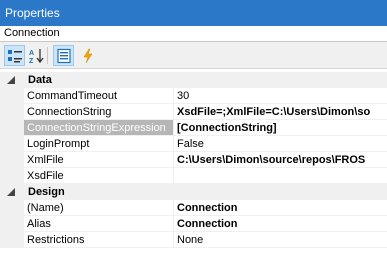 Image resolution: width=387 pixels, height=256 pixels. What do you see at coordinates (40, 80) in the screenshot?
I see `category-label: Data` at bounding box center [40, 80].